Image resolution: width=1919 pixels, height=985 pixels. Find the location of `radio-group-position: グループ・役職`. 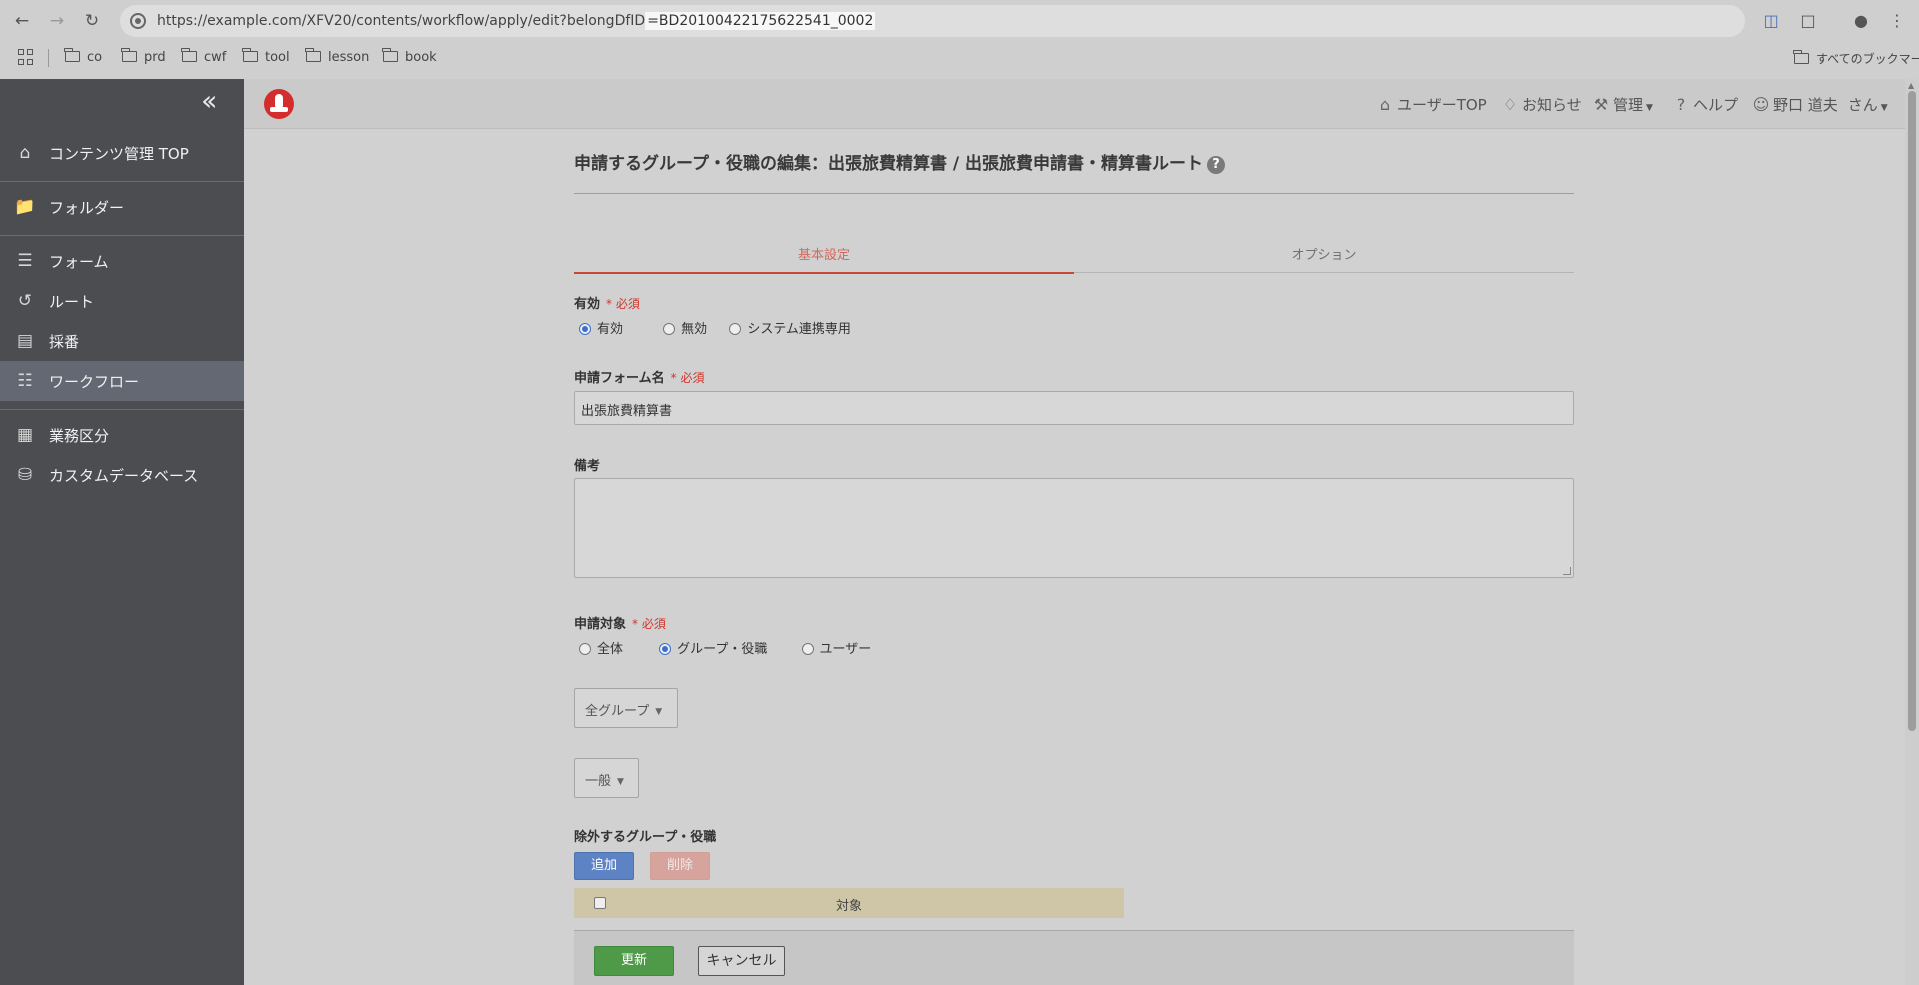

radio-group-position: グループ・役職 is located at coordinates (713, 647).